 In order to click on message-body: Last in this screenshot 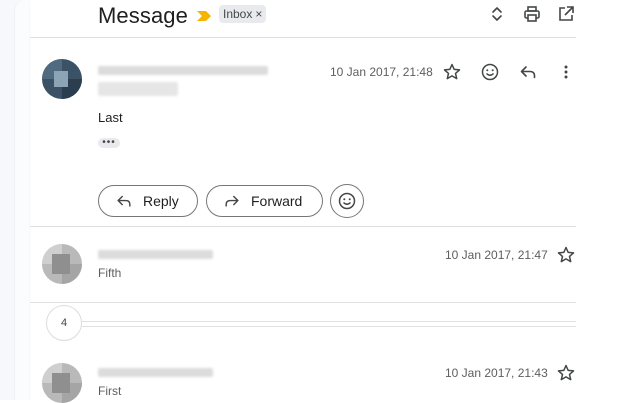, I will do `click(110, 117)`.